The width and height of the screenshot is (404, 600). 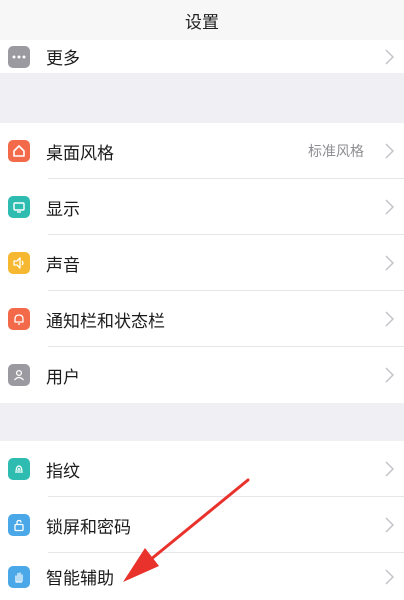 I want to click on settings-item-label: 指纹, so click(x=63, y=471).